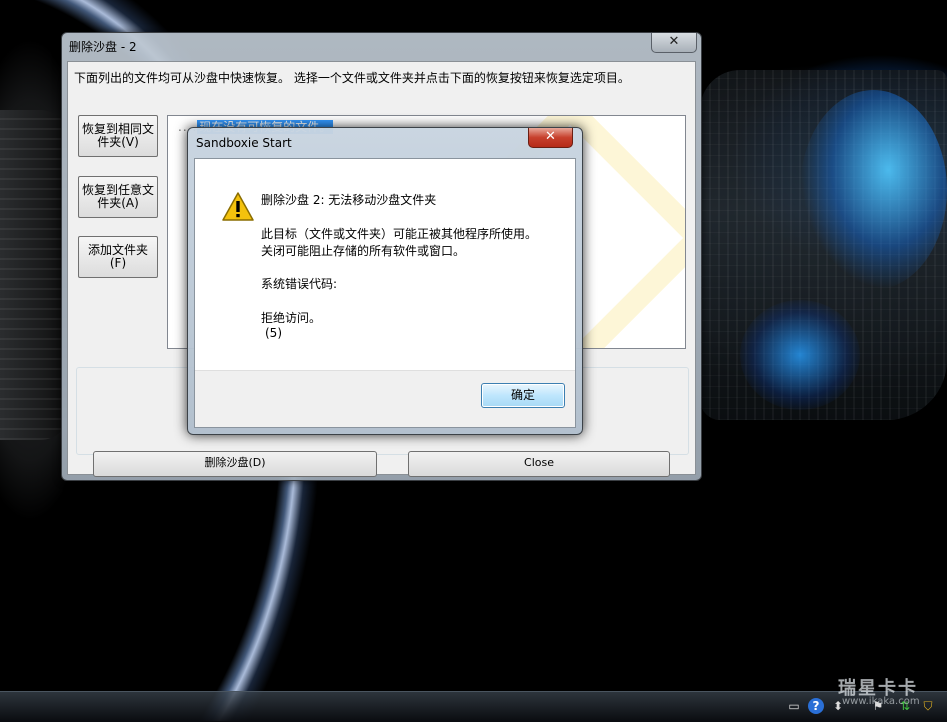 The height and width of the screenshot is (722, 947). I want to click on shield-icon: ⛉, so click(928, 706).